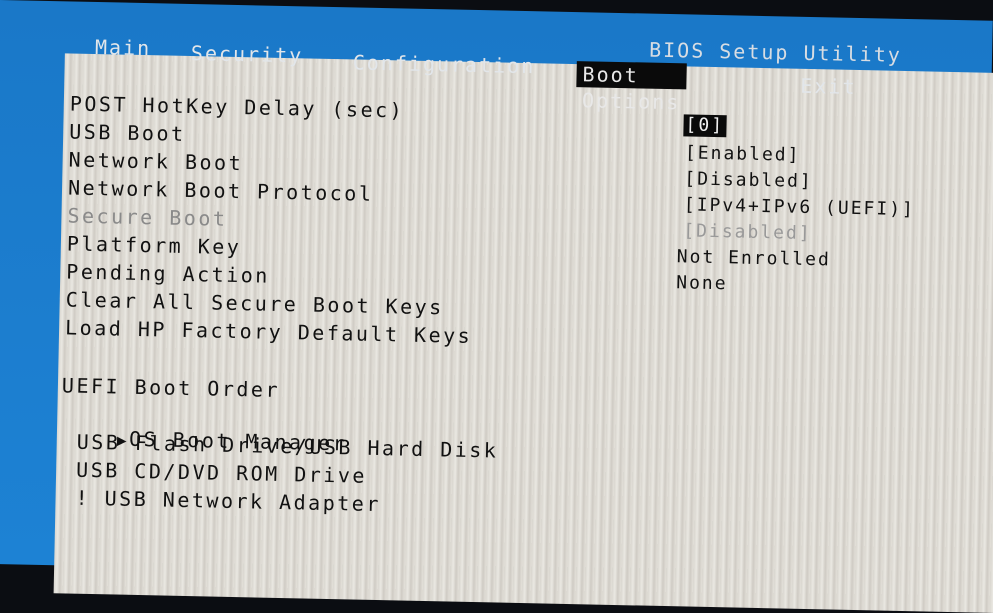  Describe the element at coordinates (754, 258) in the screenshot. I see `value-platform-key: Not Enrolled` at that location.